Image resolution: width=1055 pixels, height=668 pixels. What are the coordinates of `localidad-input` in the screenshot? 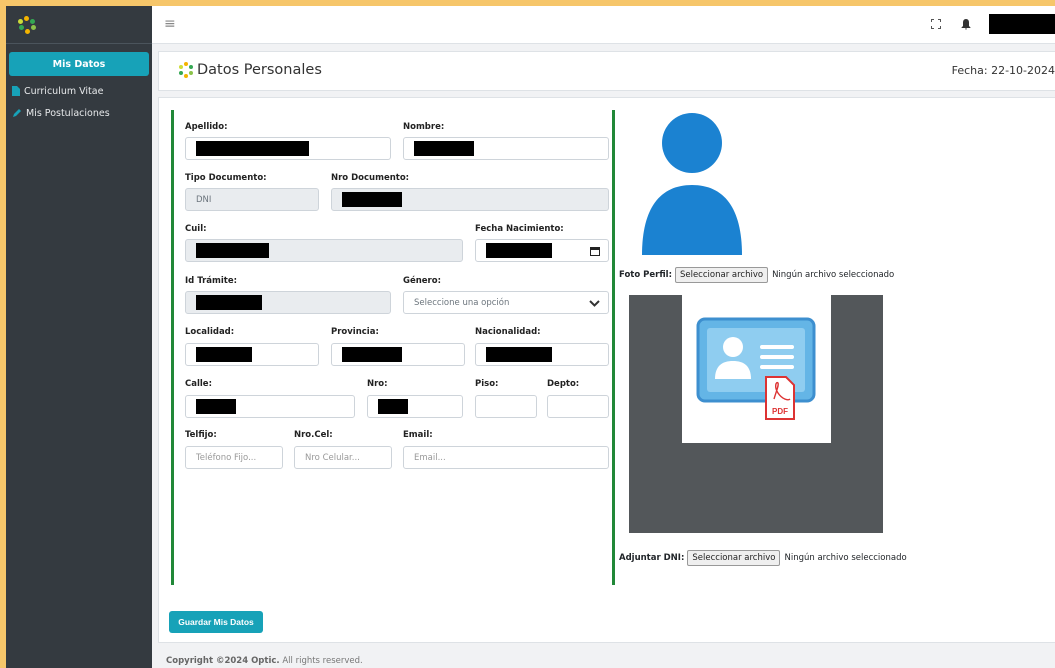 It's located at (252, 354).